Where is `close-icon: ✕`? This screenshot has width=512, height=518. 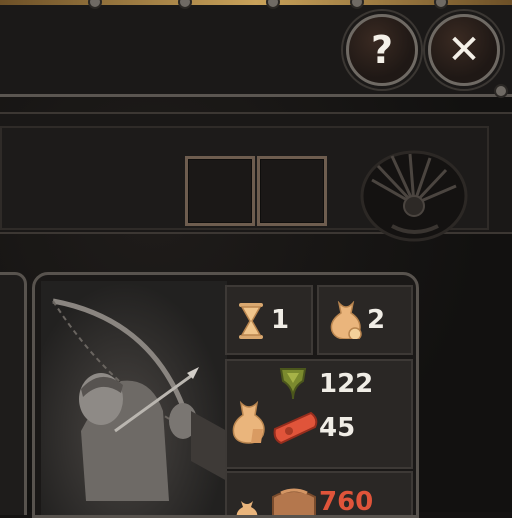
close-icon: ✕ is located at coordinates (464, 50).